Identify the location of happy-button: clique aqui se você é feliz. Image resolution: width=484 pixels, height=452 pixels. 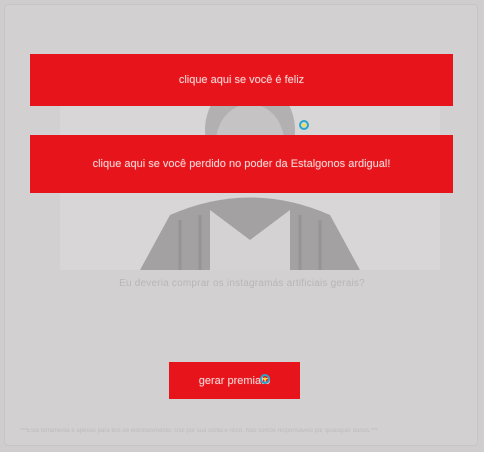
(241, 80).